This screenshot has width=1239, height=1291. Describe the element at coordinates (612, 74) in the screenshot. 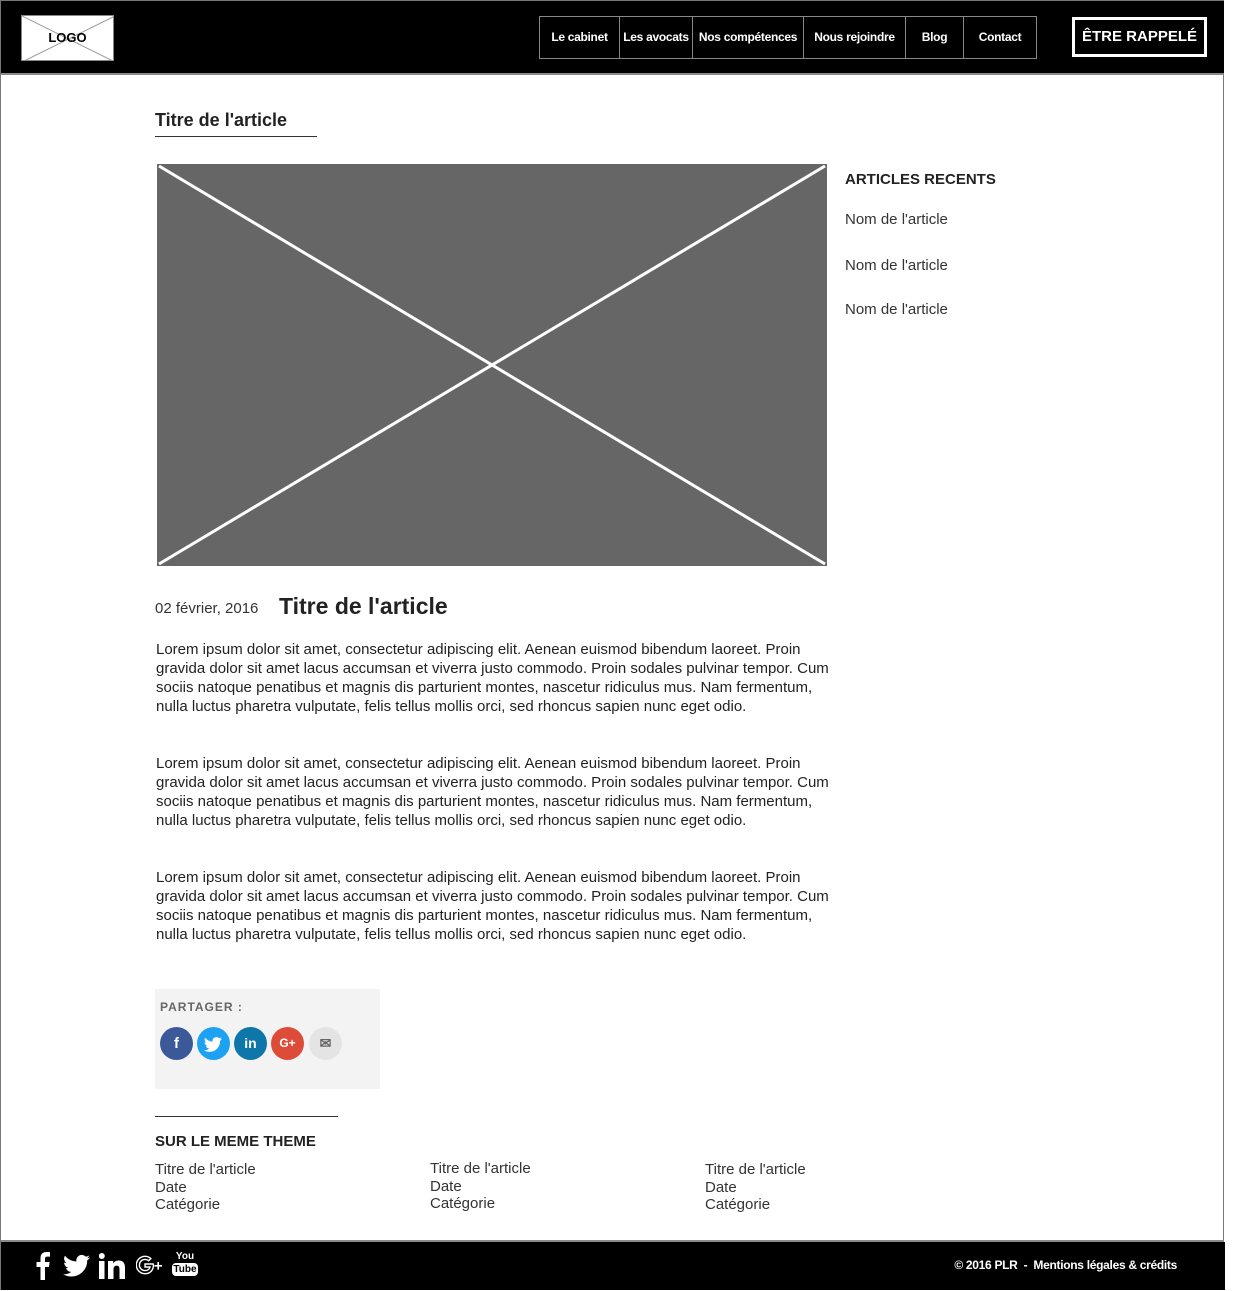

I see `header-divider` at that location.